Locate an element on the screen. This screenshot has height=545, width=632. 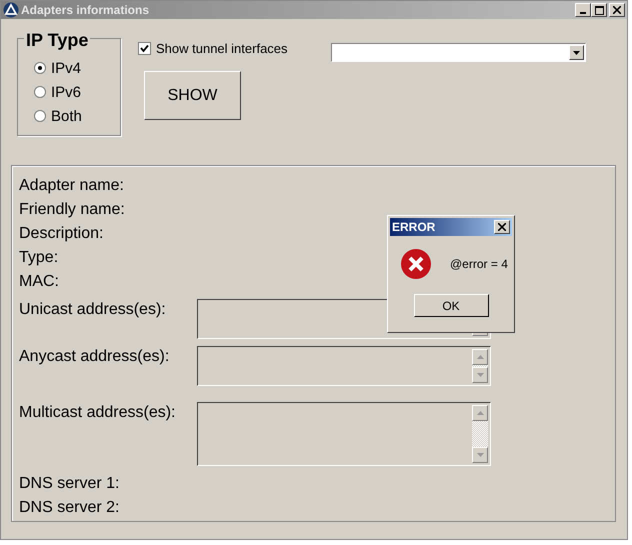
ok-button: OK is located at coordinates (451, 305).